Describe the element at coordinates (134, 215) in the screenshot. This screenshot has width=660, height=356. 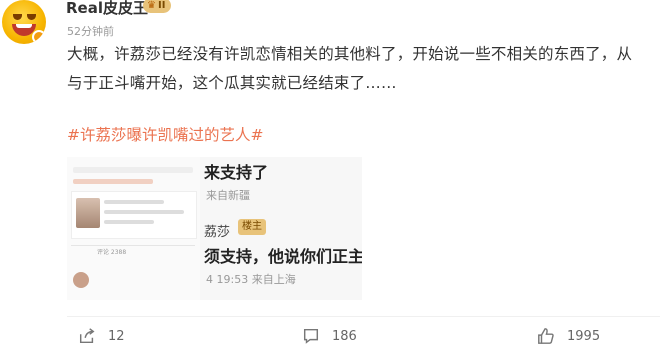
I see `shared-card` at that location.